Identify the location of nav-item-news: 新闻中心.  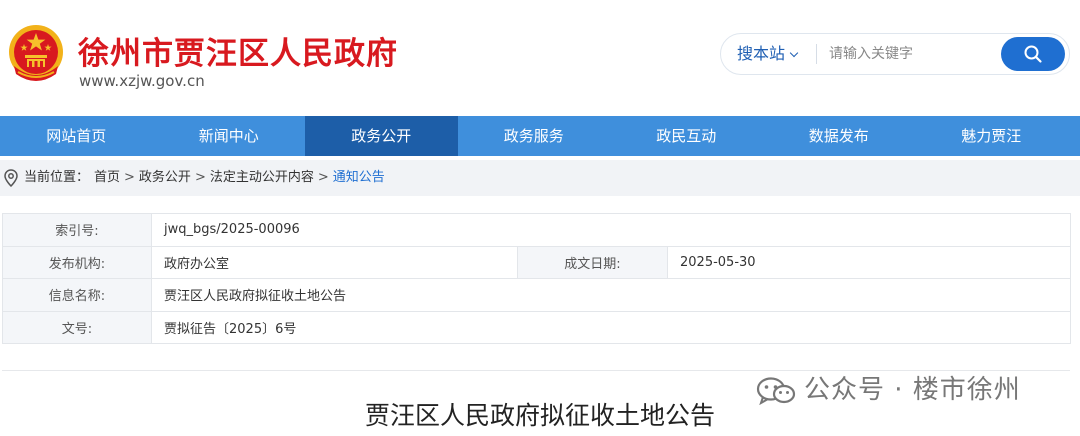
(229, 136).